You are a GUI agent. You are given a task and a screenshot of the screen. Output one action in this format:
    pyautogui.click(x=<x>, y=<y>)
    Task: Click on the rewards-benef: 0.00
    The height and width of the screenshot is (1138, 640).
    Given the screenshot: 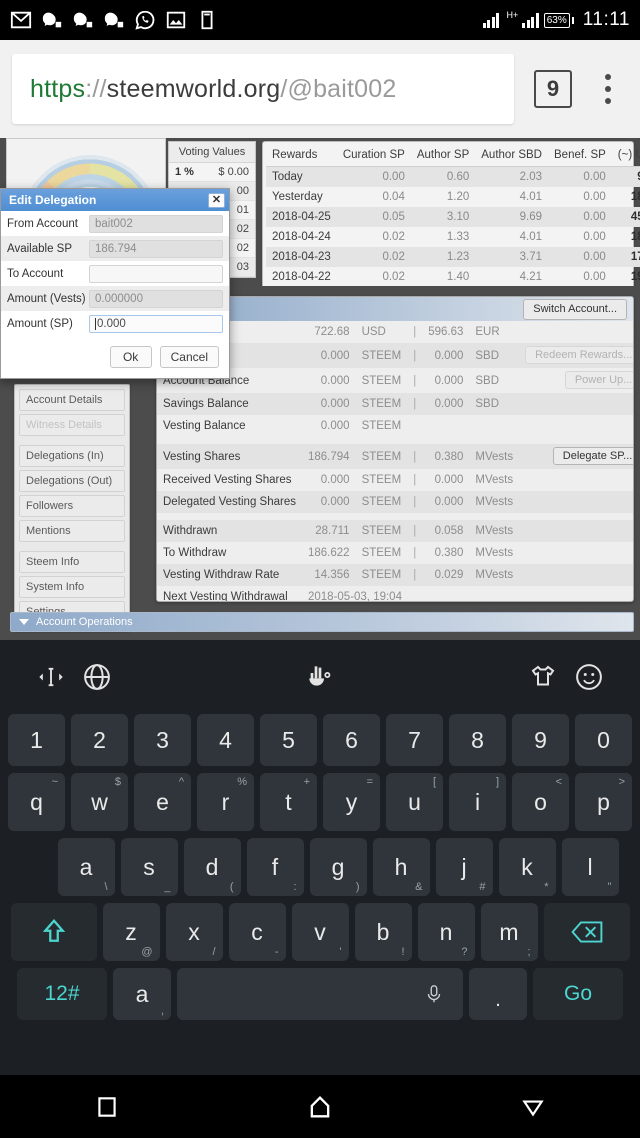 What is the action you would take?
    pyautogui.click(x=580, y=217)
    